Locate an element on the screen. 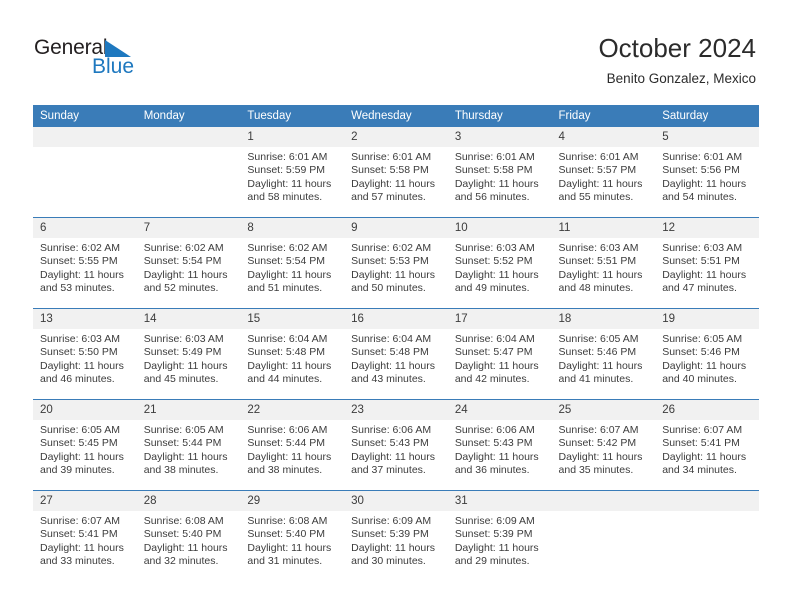  general-blue-logo: General Blue is located at coordinates (99, 60).